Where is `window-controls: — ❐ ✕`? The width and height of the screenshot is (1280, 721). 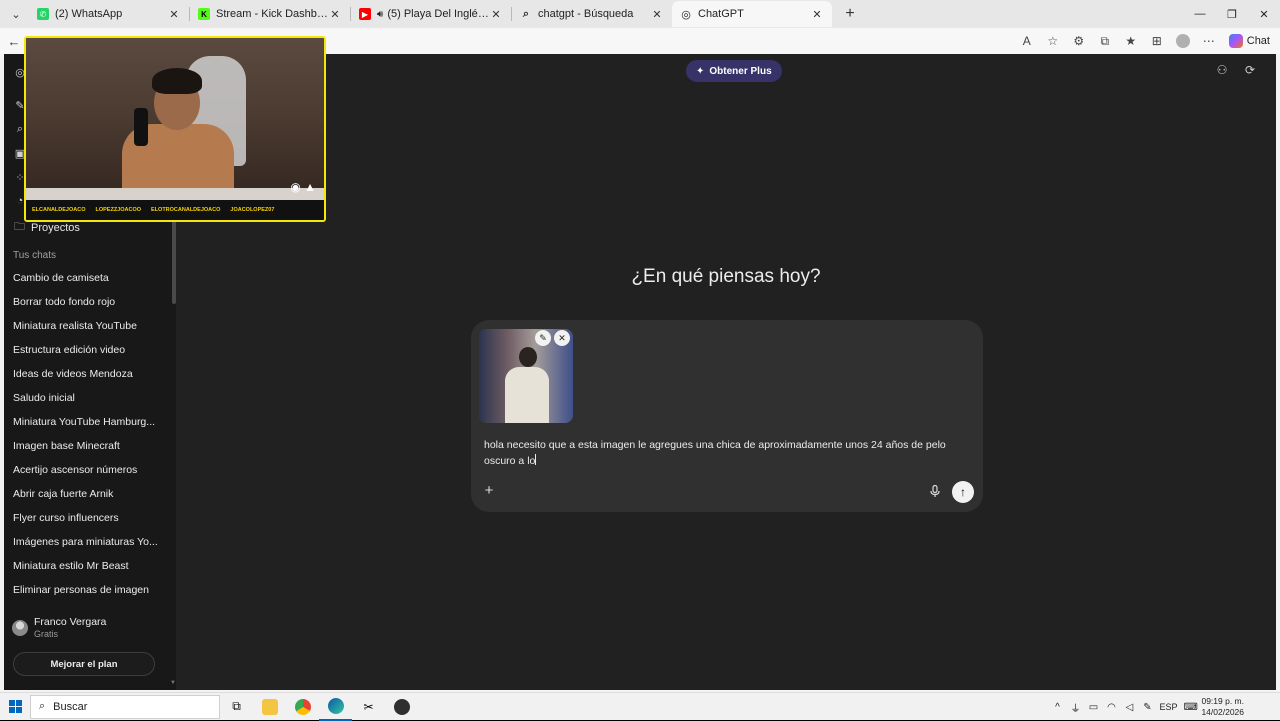 window-controls: — ❐ ✕ is located at coordinates (1232, 14).